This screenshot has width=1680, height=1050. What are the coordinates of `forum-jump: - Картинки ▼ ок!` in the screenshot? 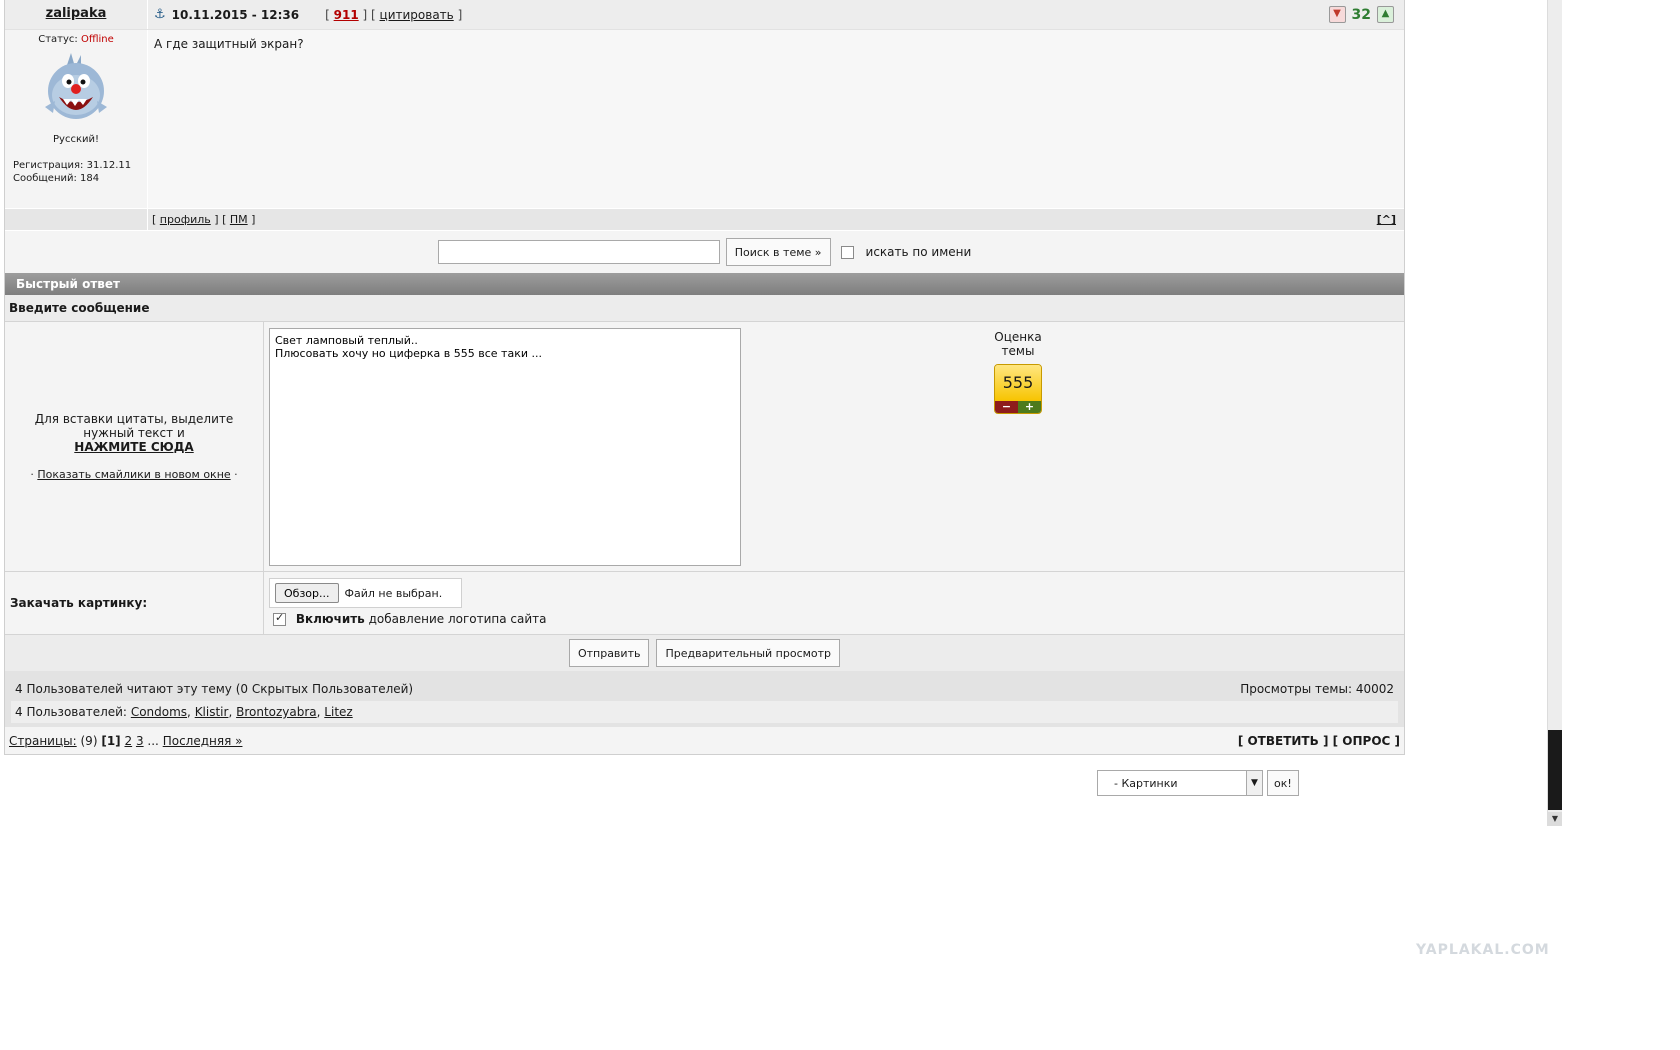 It's located at (1198, 783).